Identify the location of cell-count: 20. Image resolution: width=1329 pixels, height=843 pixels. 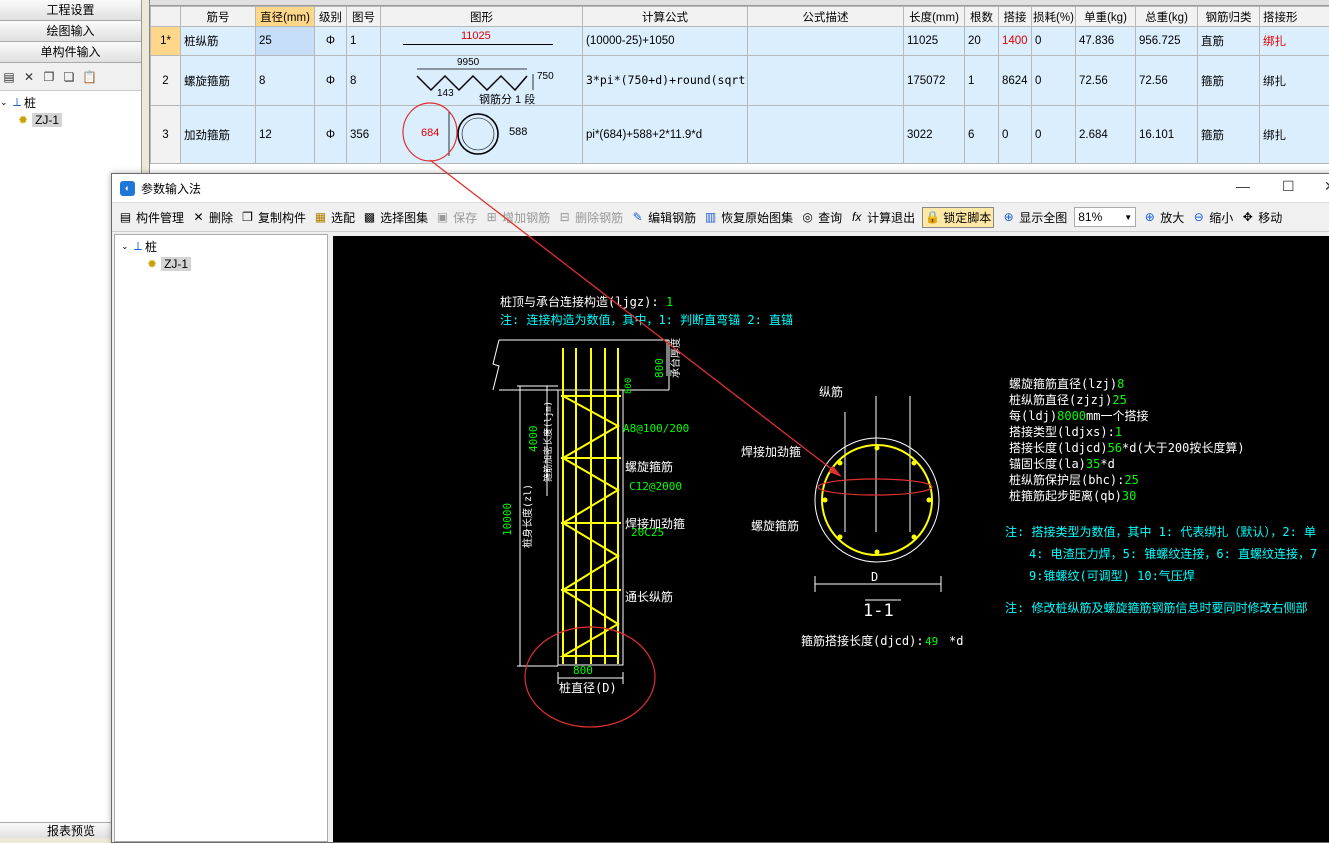
(982, 41).